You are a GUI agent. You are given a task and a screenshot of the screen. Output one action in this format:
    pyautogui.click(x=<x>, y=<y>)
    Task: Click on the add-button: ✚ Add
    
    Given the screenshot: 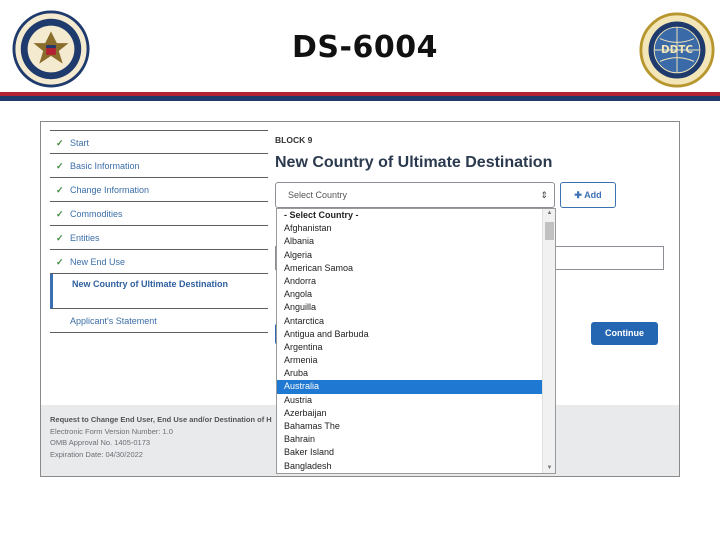 What is the action you would take?
    pyautogui.click(x=588, y=195)
    